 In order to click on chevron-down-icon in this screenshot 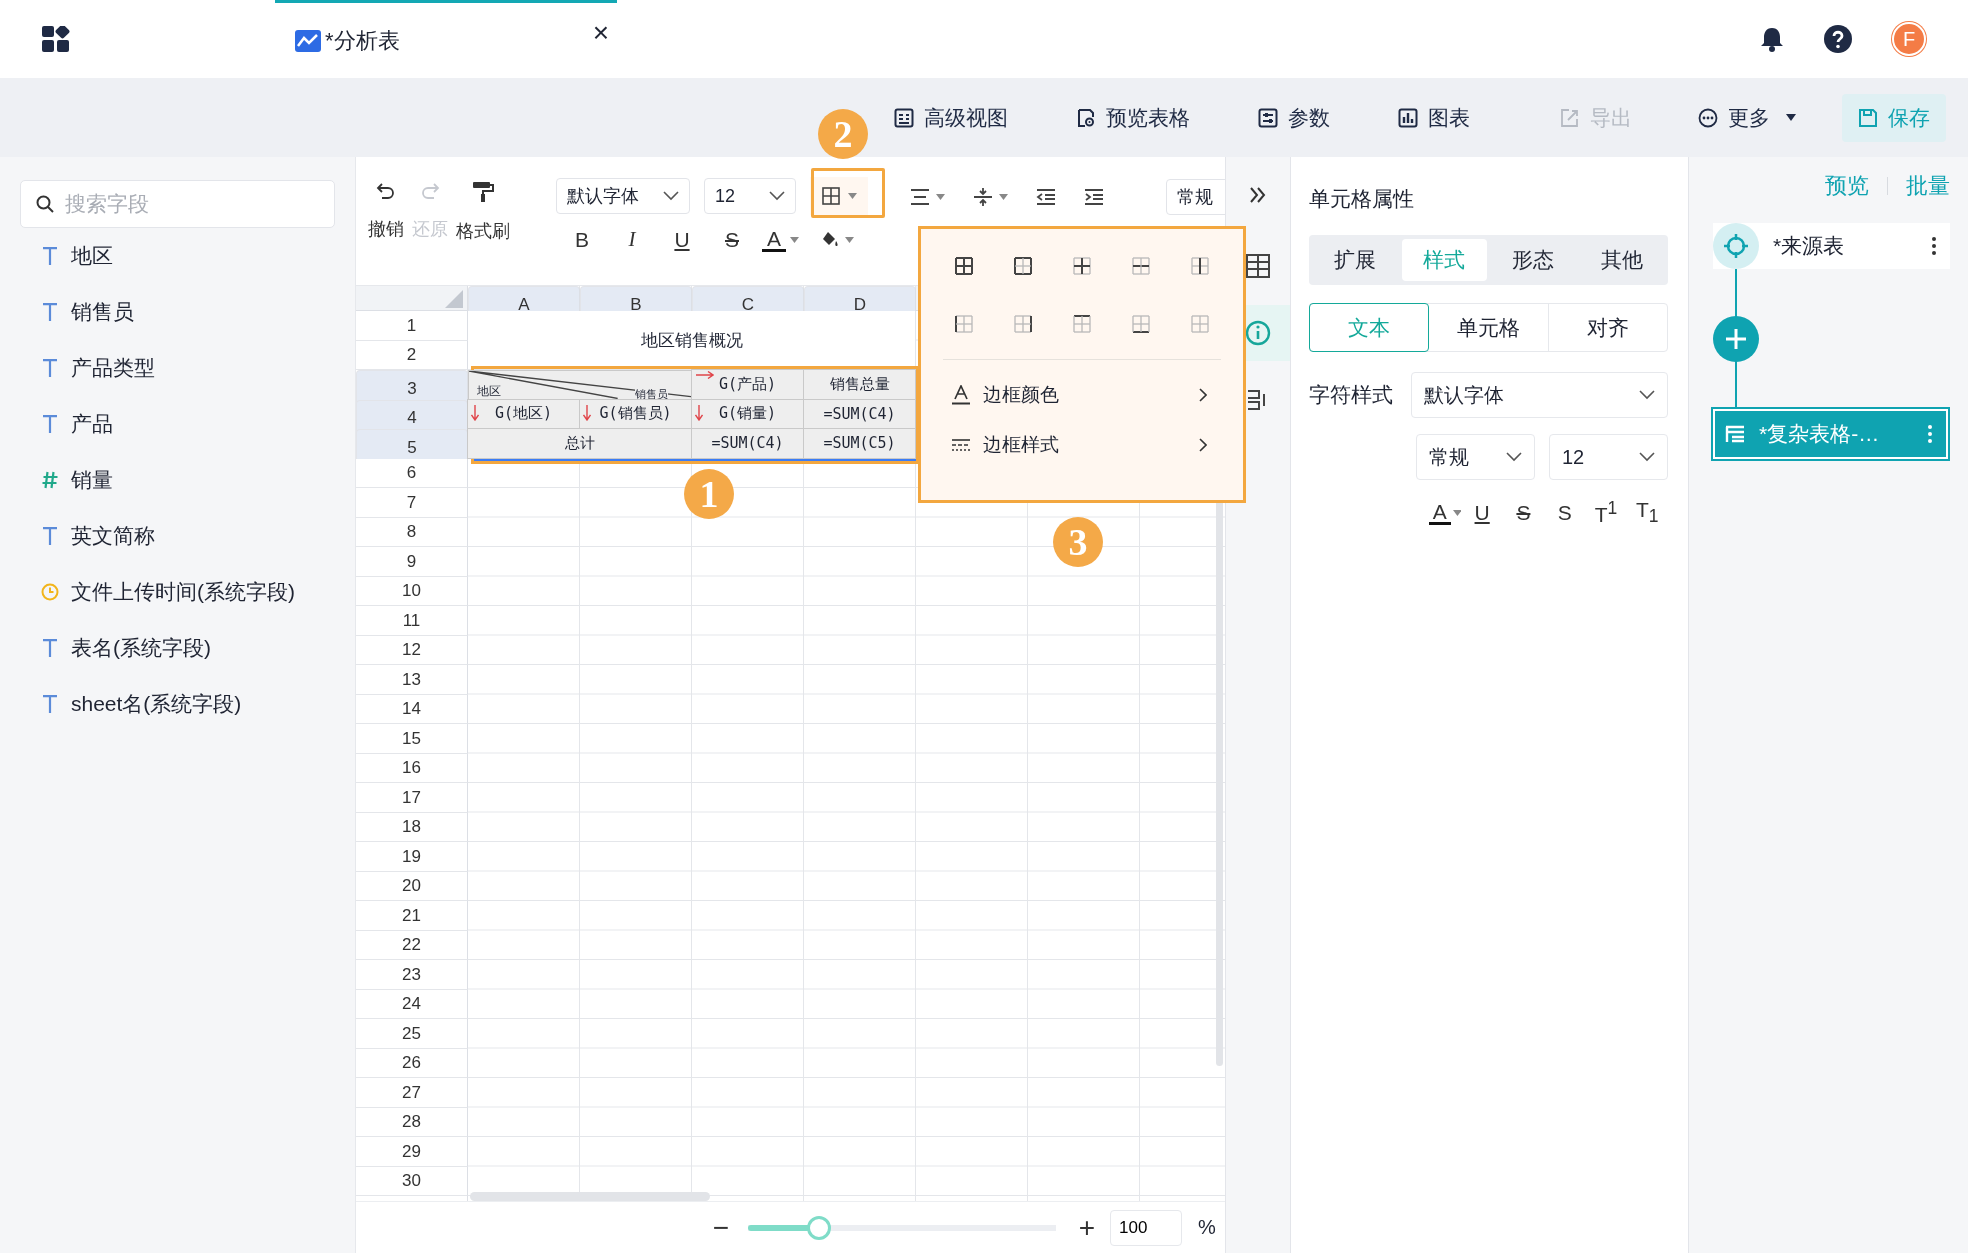, I will do `click(1647, 457)`.